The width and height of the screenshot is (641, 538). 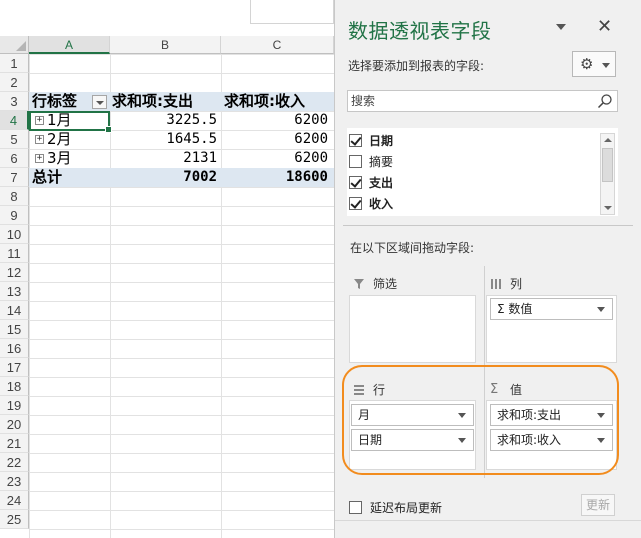 What do you see at coordinates (381, 203) in the screenshot?
I see `field-label: 收入` at bounding box center [381, 203].